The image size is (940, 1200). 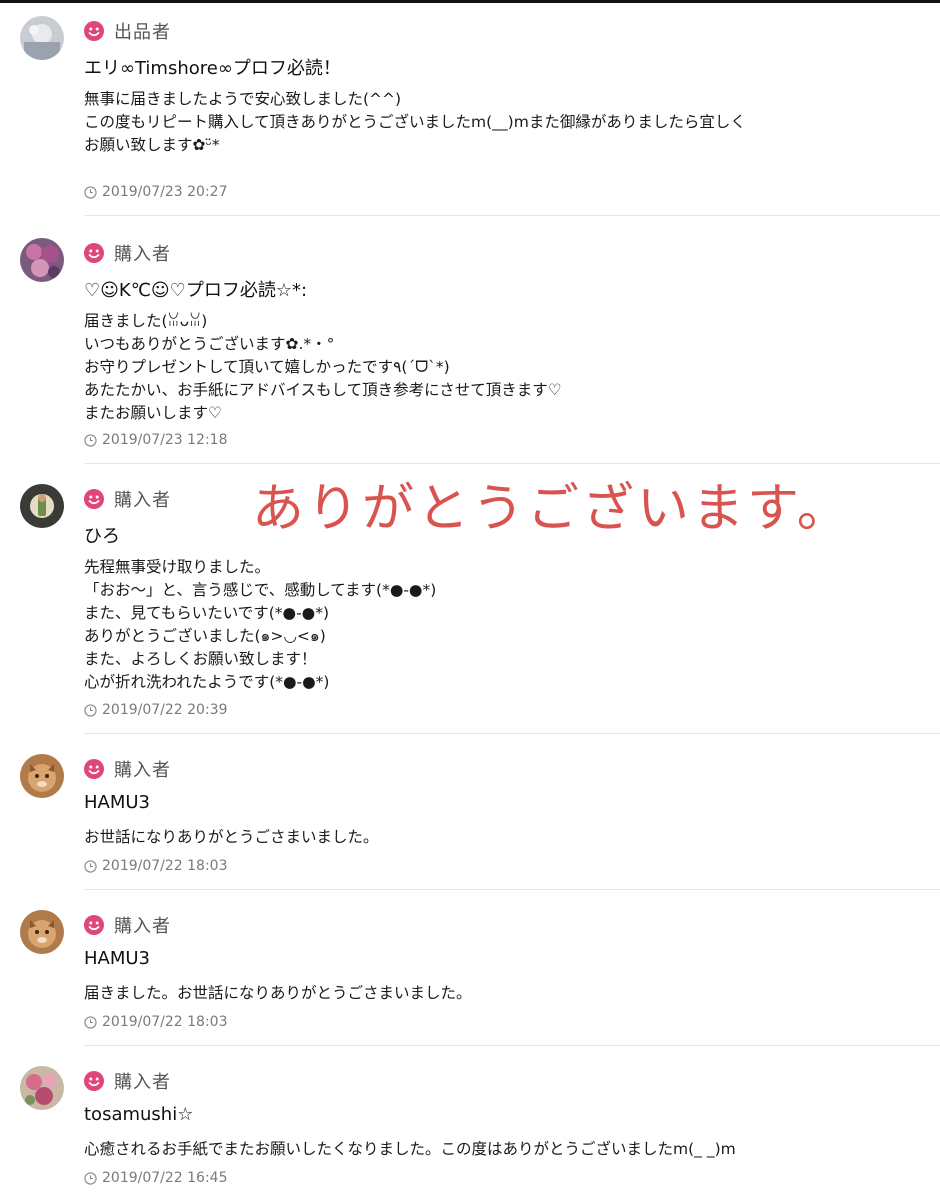 What do you see at coordinates (195, 289) in the screenshot?
I see `username: ♡☺K℃☺♡プロフ必読☆*:` at bounding box center [195, 289].